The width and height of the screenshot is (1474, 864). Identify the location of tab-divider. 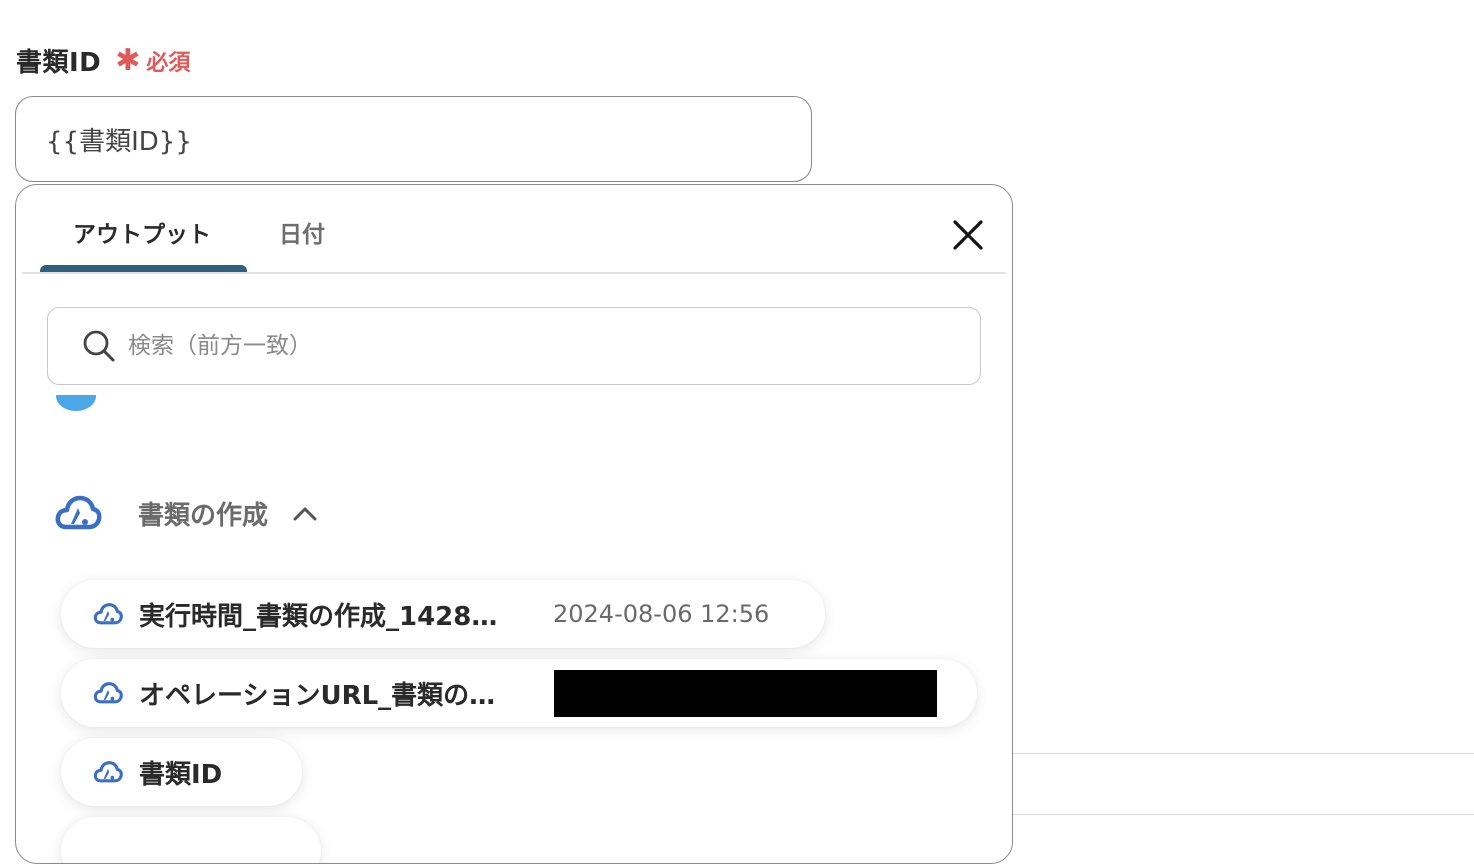
(514, 273).